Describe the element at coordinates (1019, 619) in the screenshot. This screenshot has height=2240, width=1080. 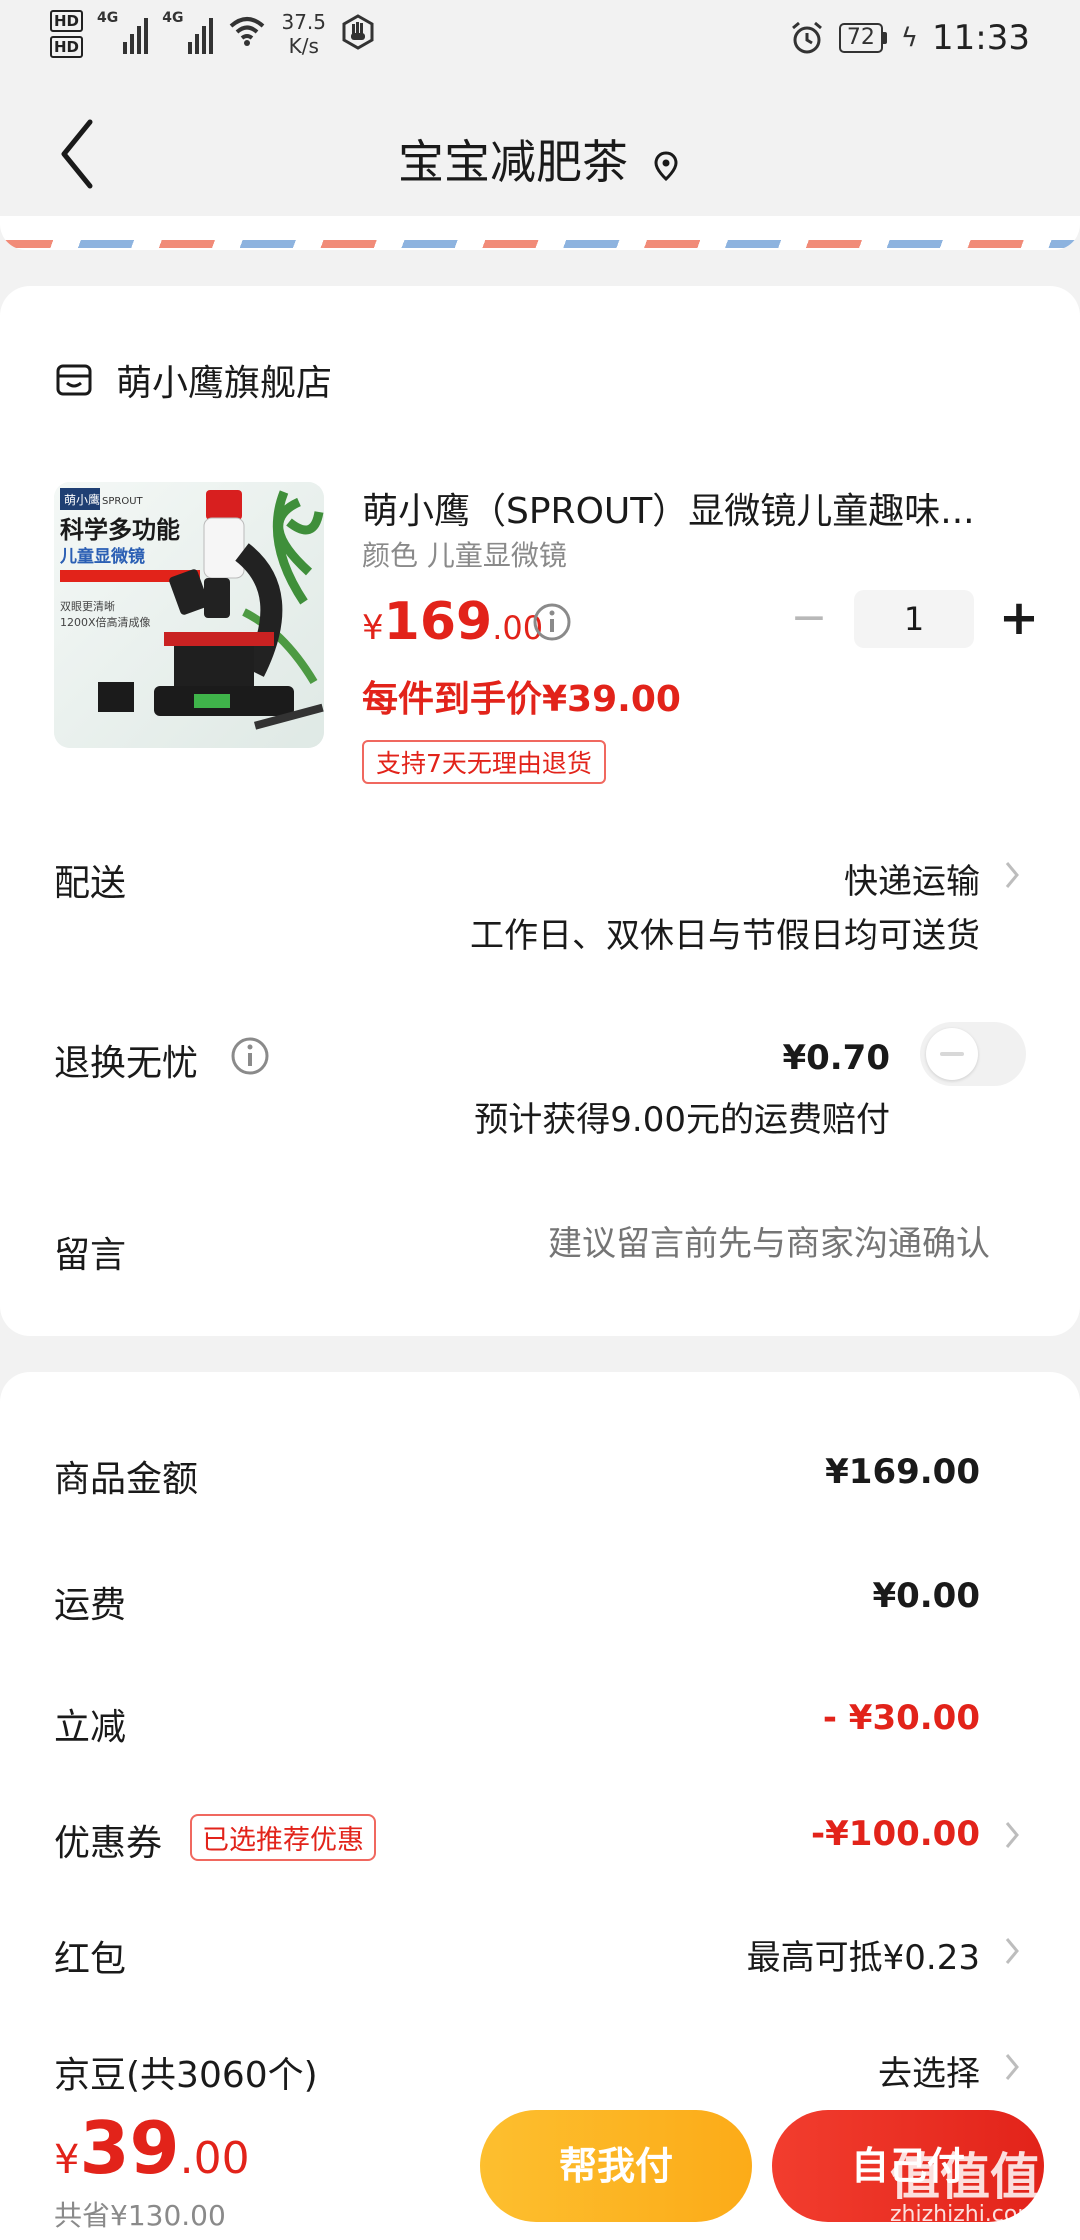
I see `quantity-increase-button: +` at that location.